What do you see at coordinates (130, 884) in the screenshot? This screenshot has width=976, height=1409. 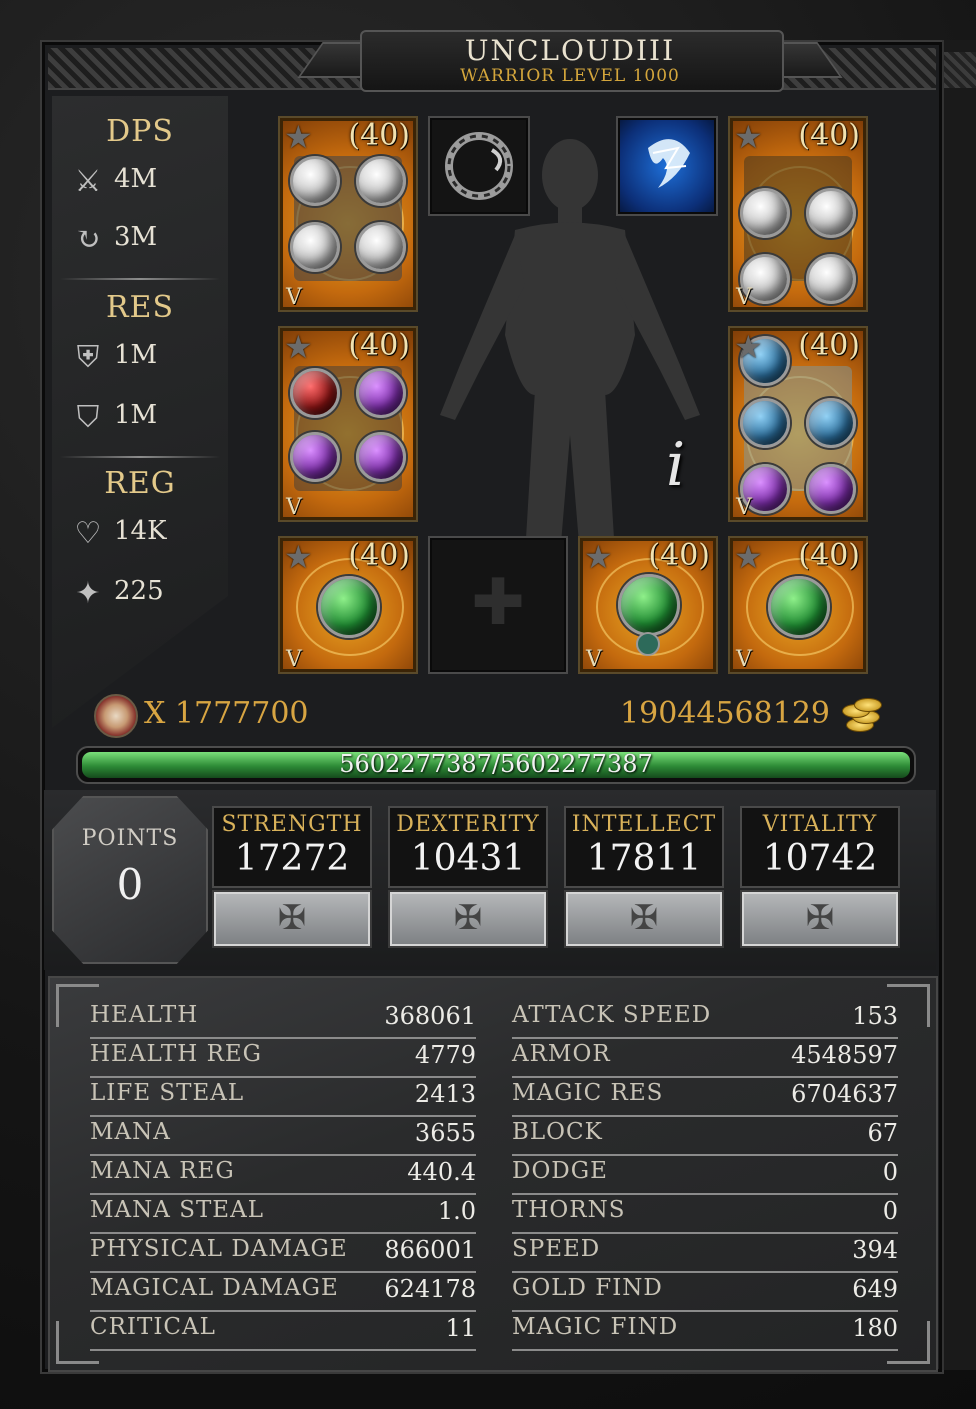 I see `points-value: 0` at bounding box center [130, 884].